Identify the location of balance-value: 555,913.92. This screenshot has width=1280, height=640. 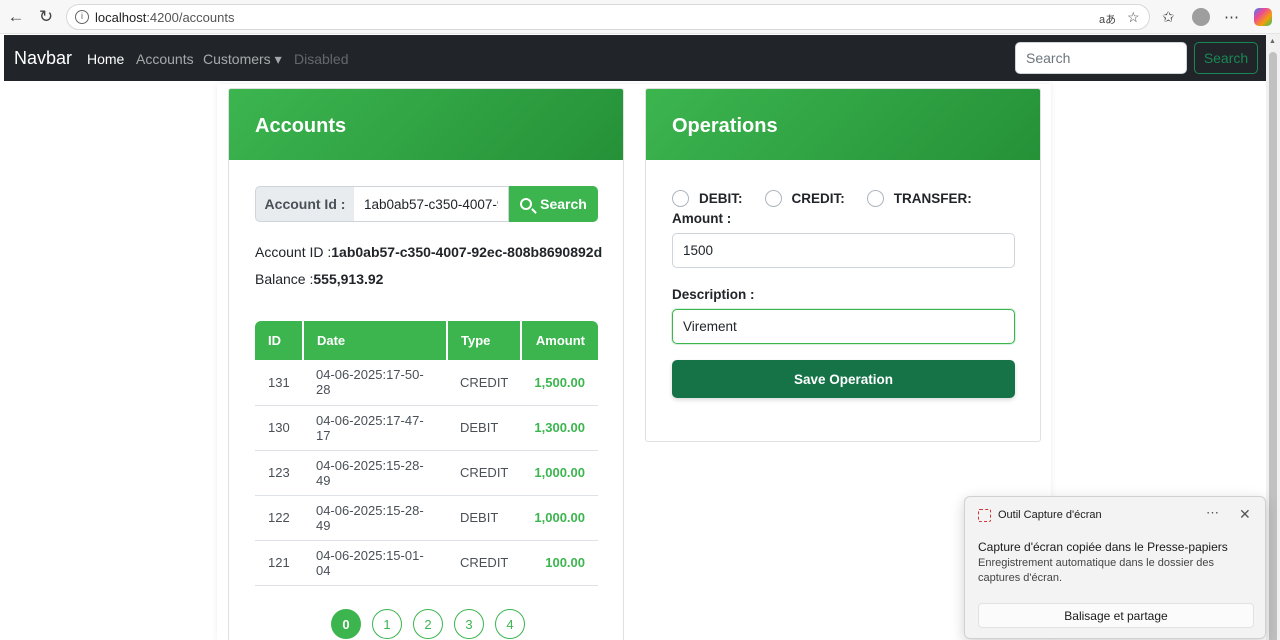
(348, 279).